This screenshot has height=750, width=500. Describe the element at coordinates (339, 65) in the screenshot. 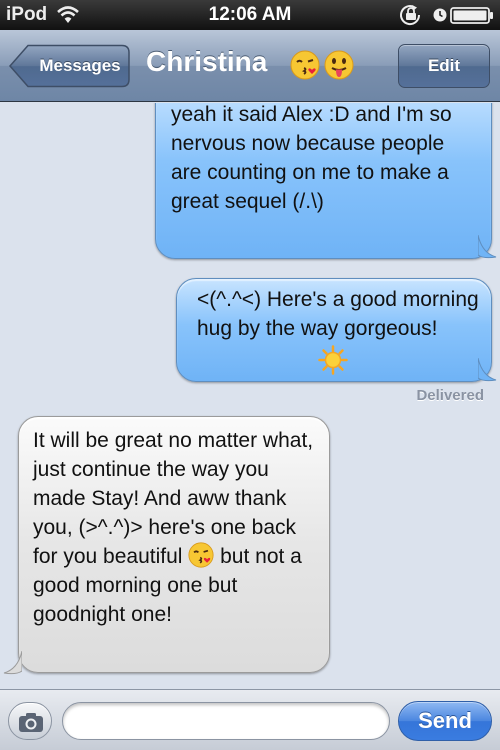

I see `tongue-face-emoji` at that location.